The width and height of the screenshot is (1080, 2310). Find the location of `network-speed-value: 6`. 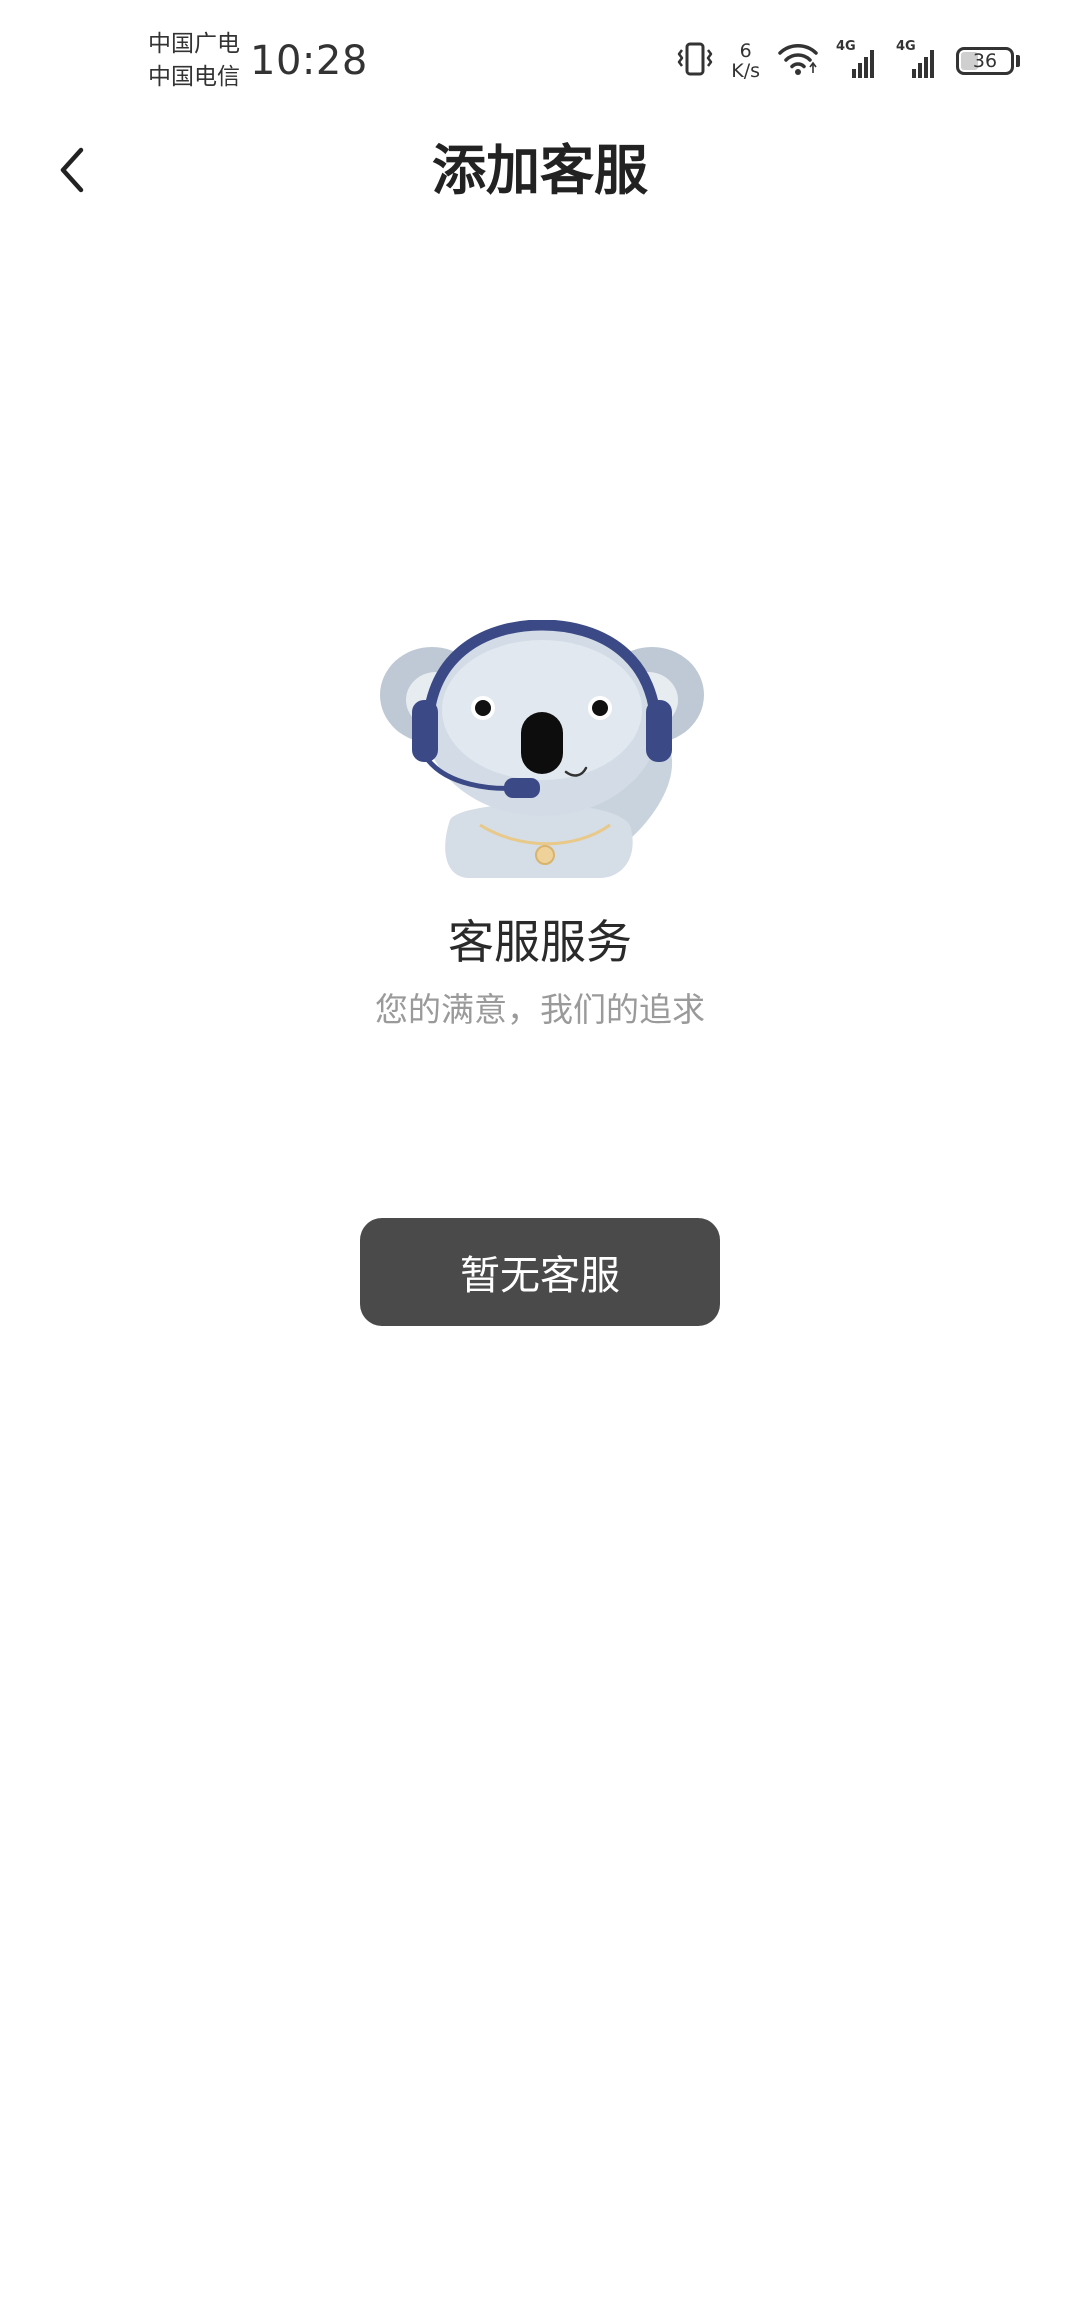

network-speed-value: 6 is located at coordinates (745, 51).